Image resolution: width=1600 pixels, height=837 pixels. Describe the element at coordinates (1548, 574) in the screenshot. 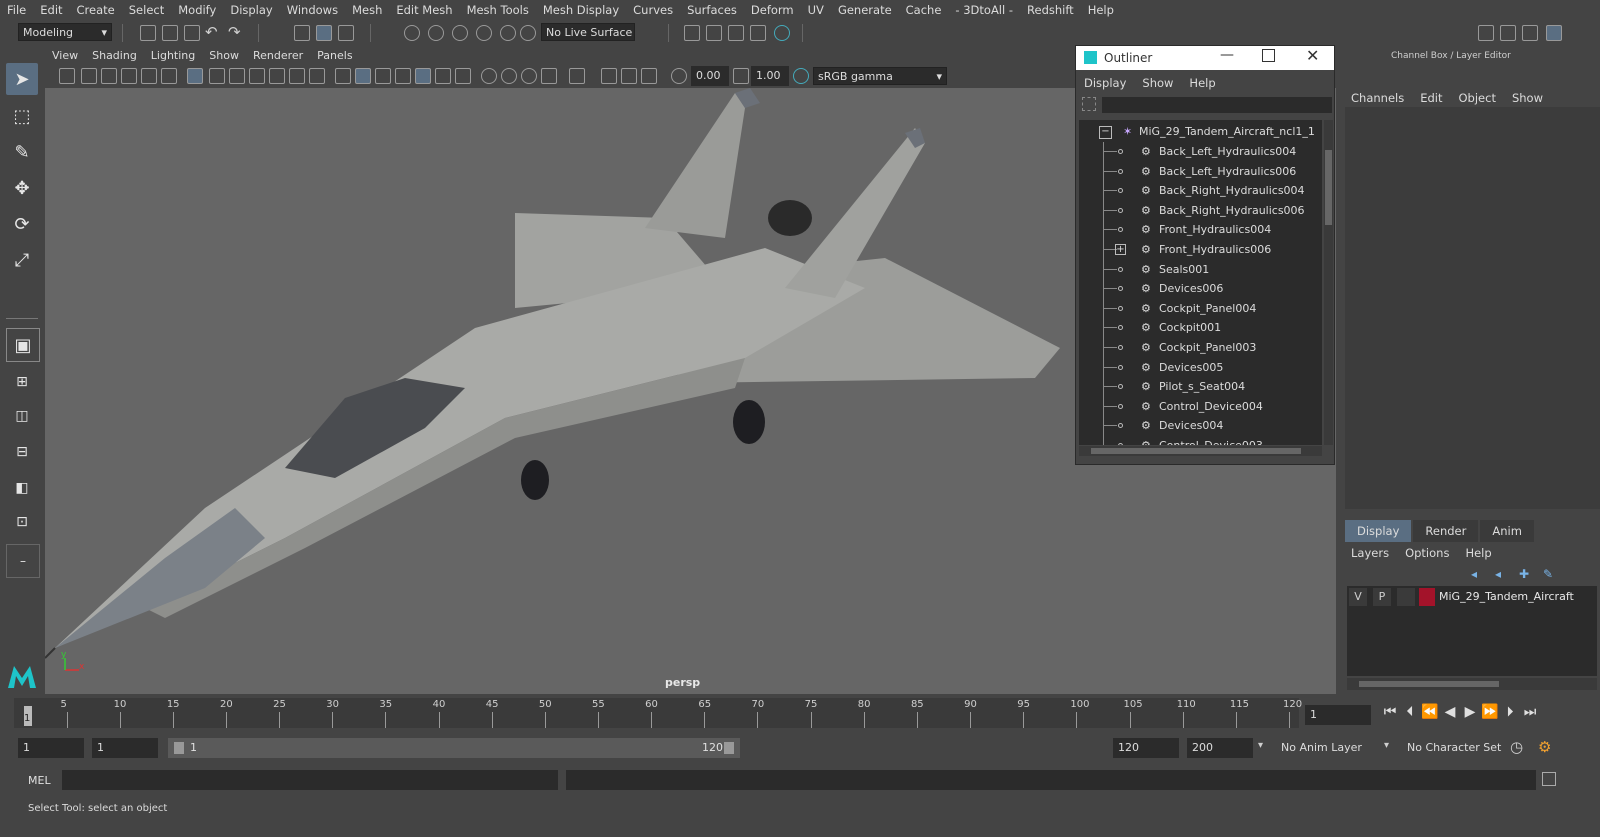

I see `add-to-layer-icon: ✎` at that location.